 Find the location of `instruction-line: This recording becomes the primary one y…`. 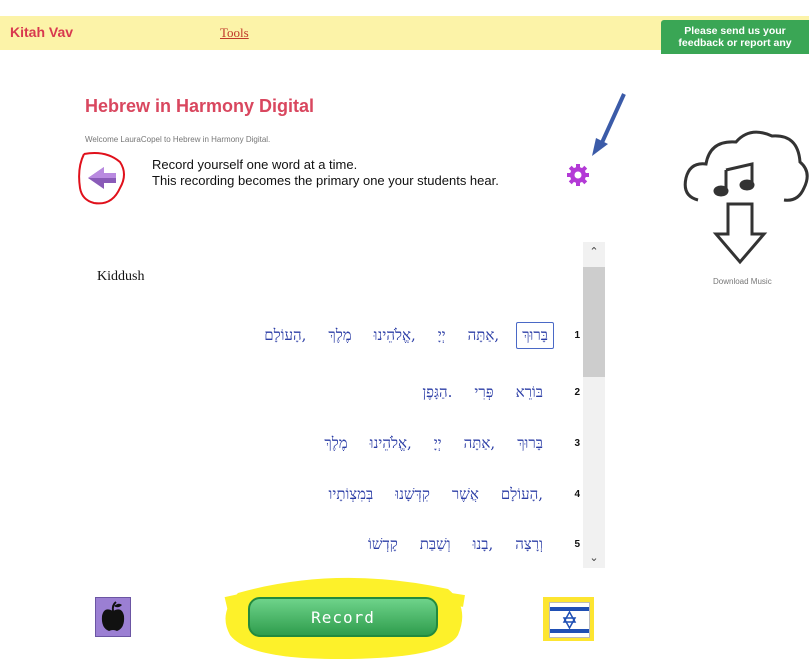

instruction-line: This recording becomes the primary one y… is located at coordinates (325, 180).